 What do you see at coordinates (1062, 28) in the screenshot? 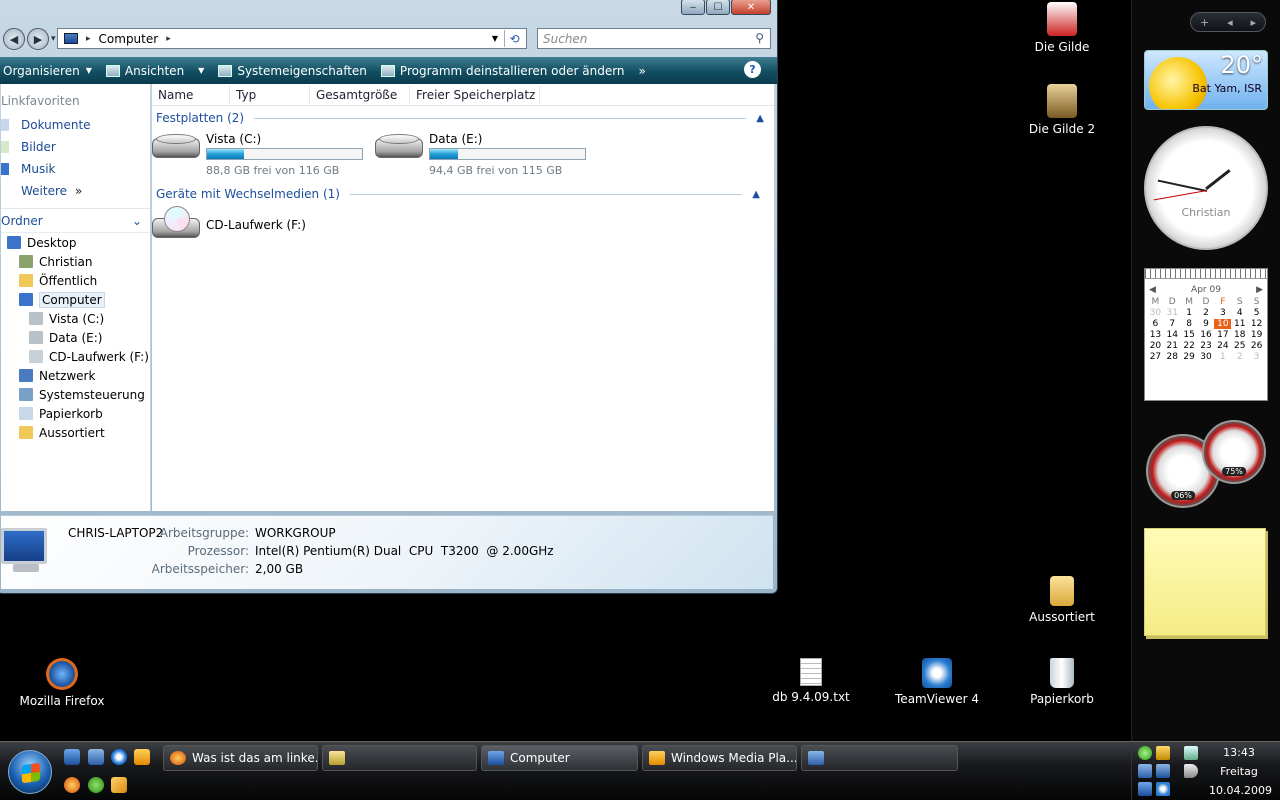
I see `desktop-icon-die-gilde: Die Gilde` at bounding box center [1062, 28].